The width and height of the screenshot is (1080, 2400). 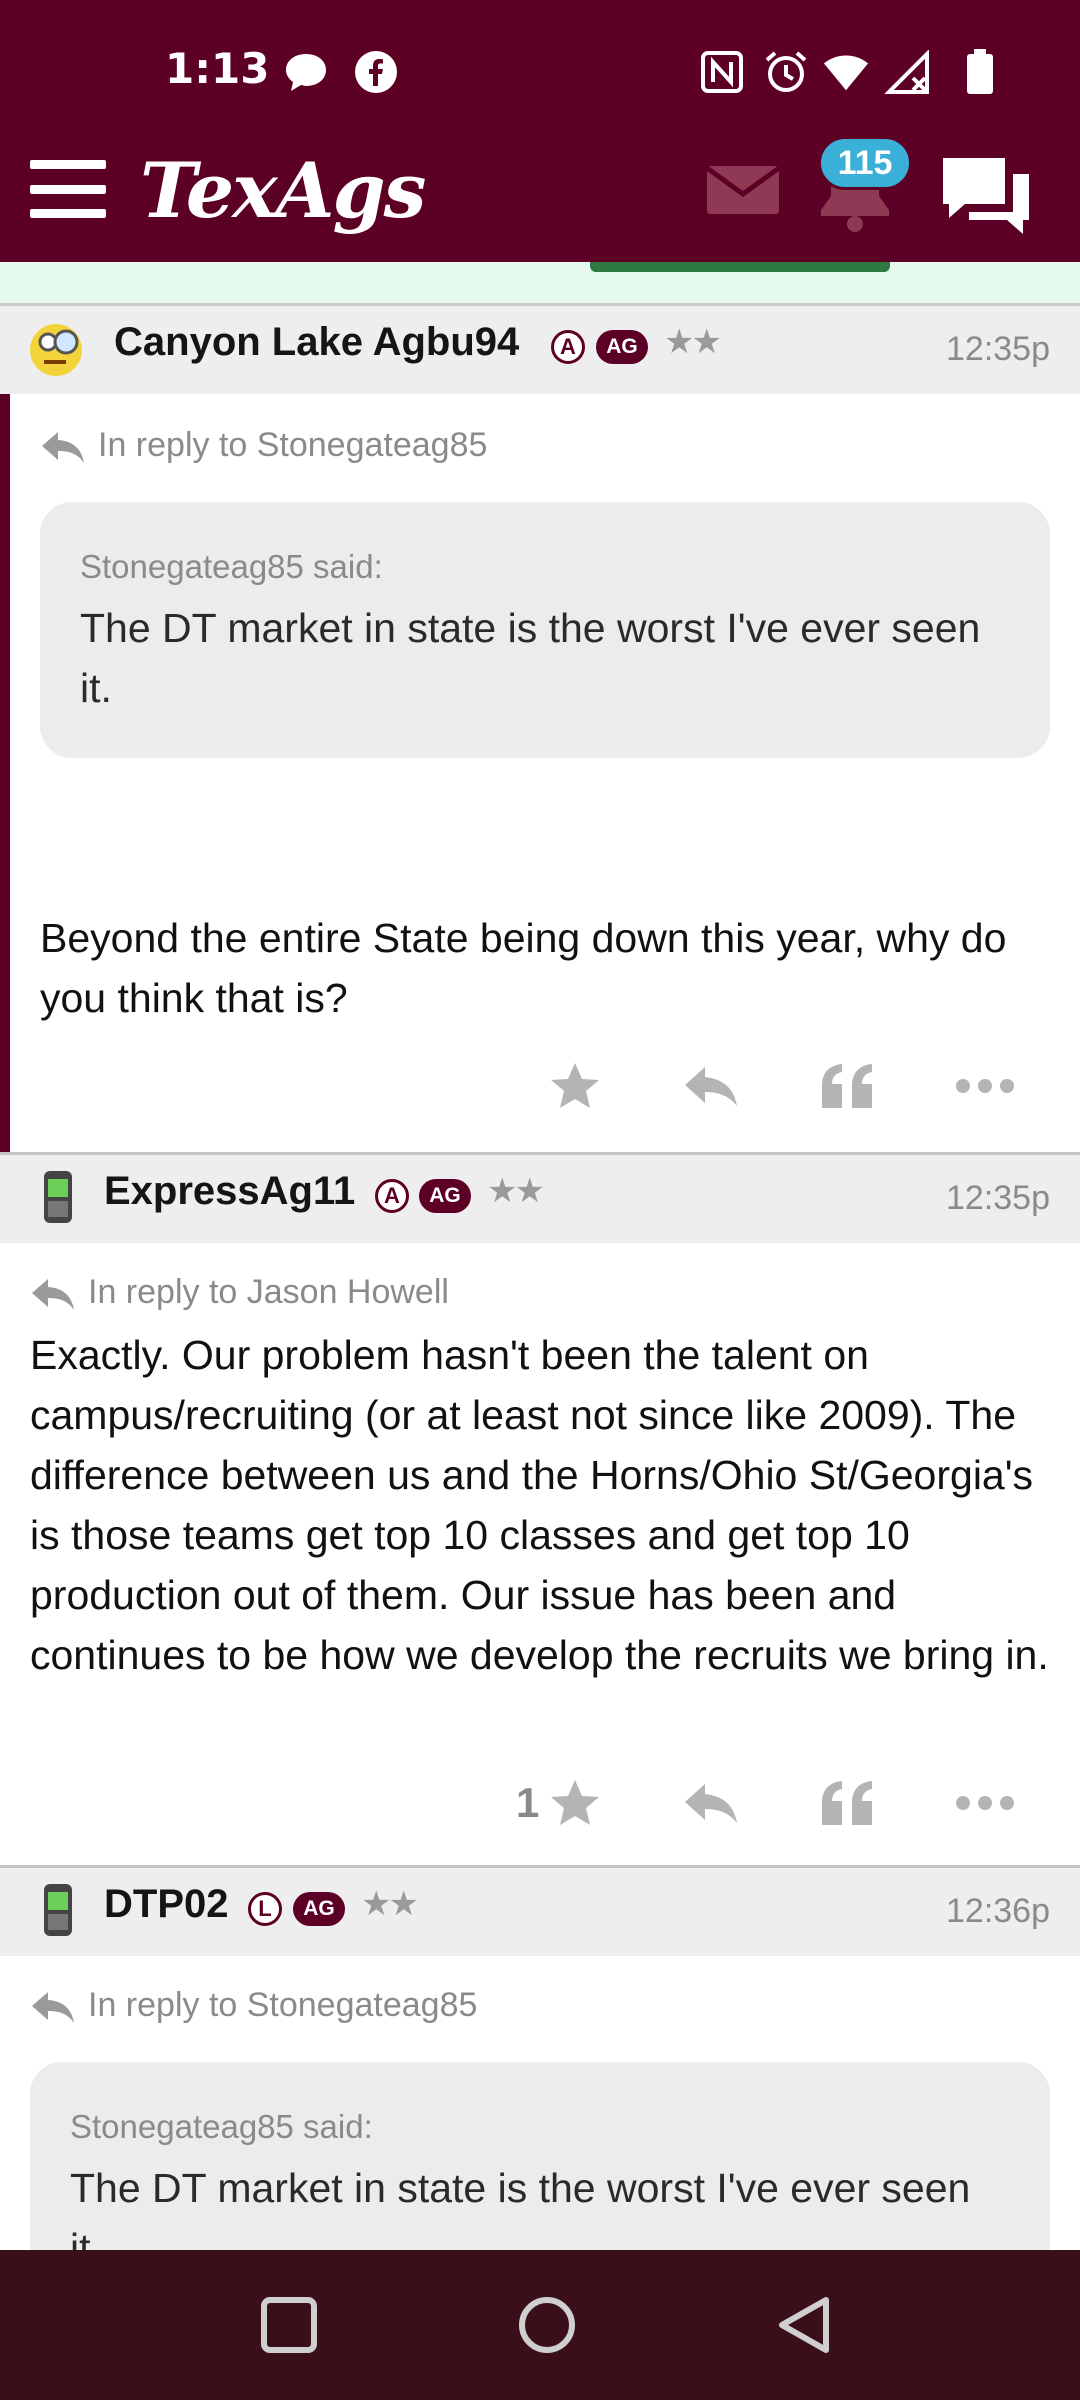 What do you see at coordinates (265, 1909) in the screenshot?
I see `member-status-badge: L` at bounding box center [265, 1909].